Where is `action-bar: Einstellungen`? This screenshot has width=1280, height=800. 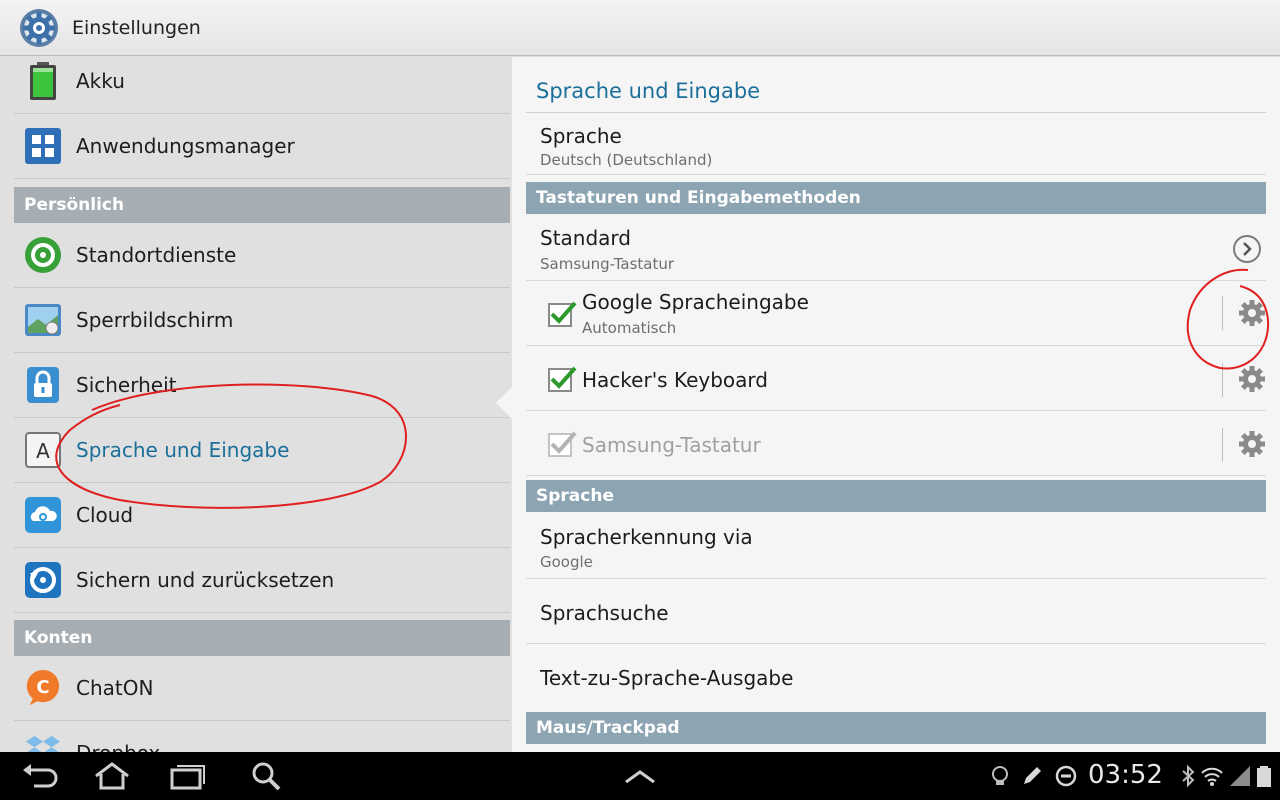 action-bar: Einstellungen is located at coordinates (640, 28).